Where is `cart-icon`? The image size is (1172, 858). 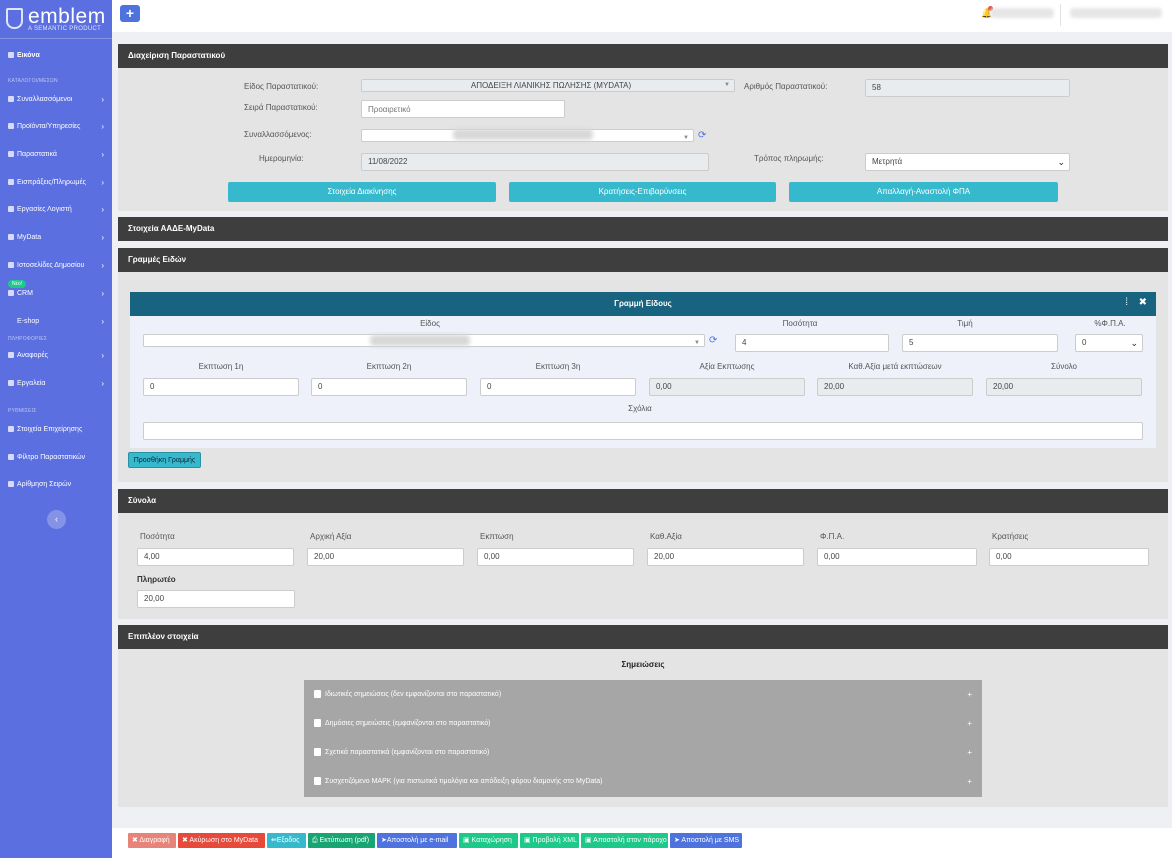
cart-icon is located at coordinates (11, 321).